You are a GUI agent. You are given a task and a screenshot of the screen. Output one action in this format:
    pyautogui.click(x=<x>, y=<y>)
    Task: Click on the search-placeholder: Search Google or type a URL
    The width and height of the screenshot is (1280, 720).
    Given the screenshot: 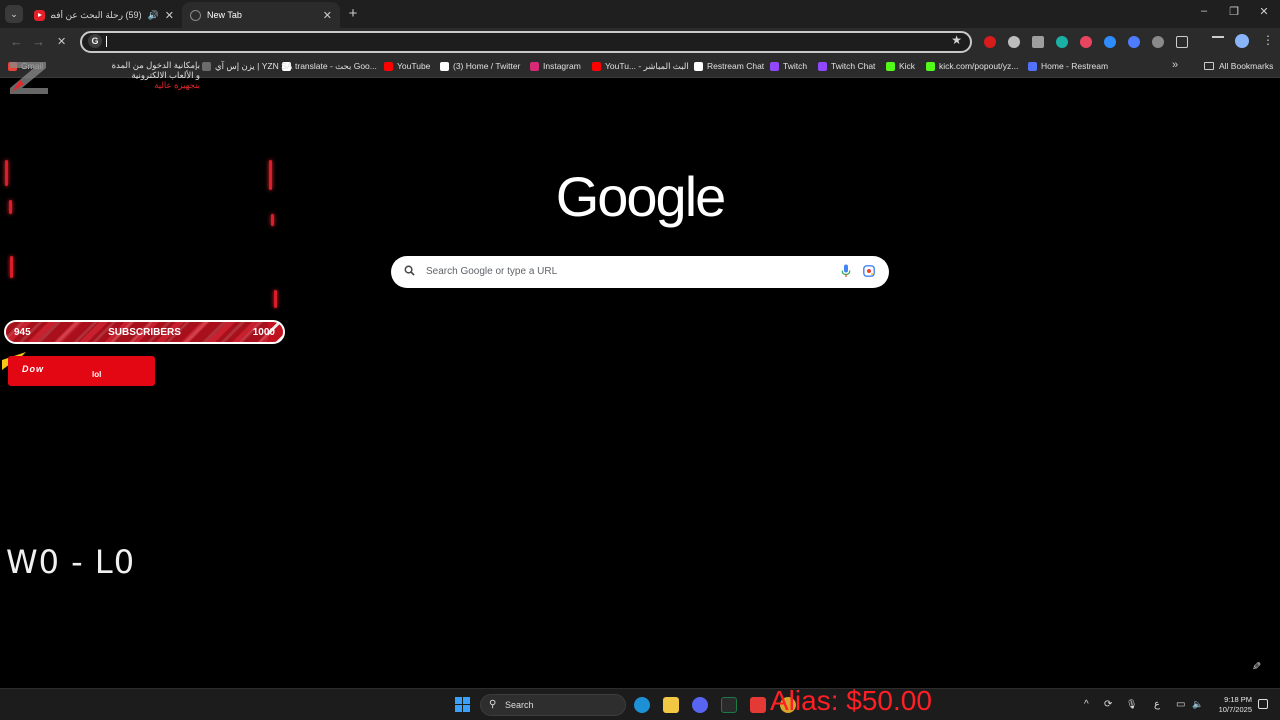 What is the action you would take?
    pyautogui.click(x=492, y=271)
    